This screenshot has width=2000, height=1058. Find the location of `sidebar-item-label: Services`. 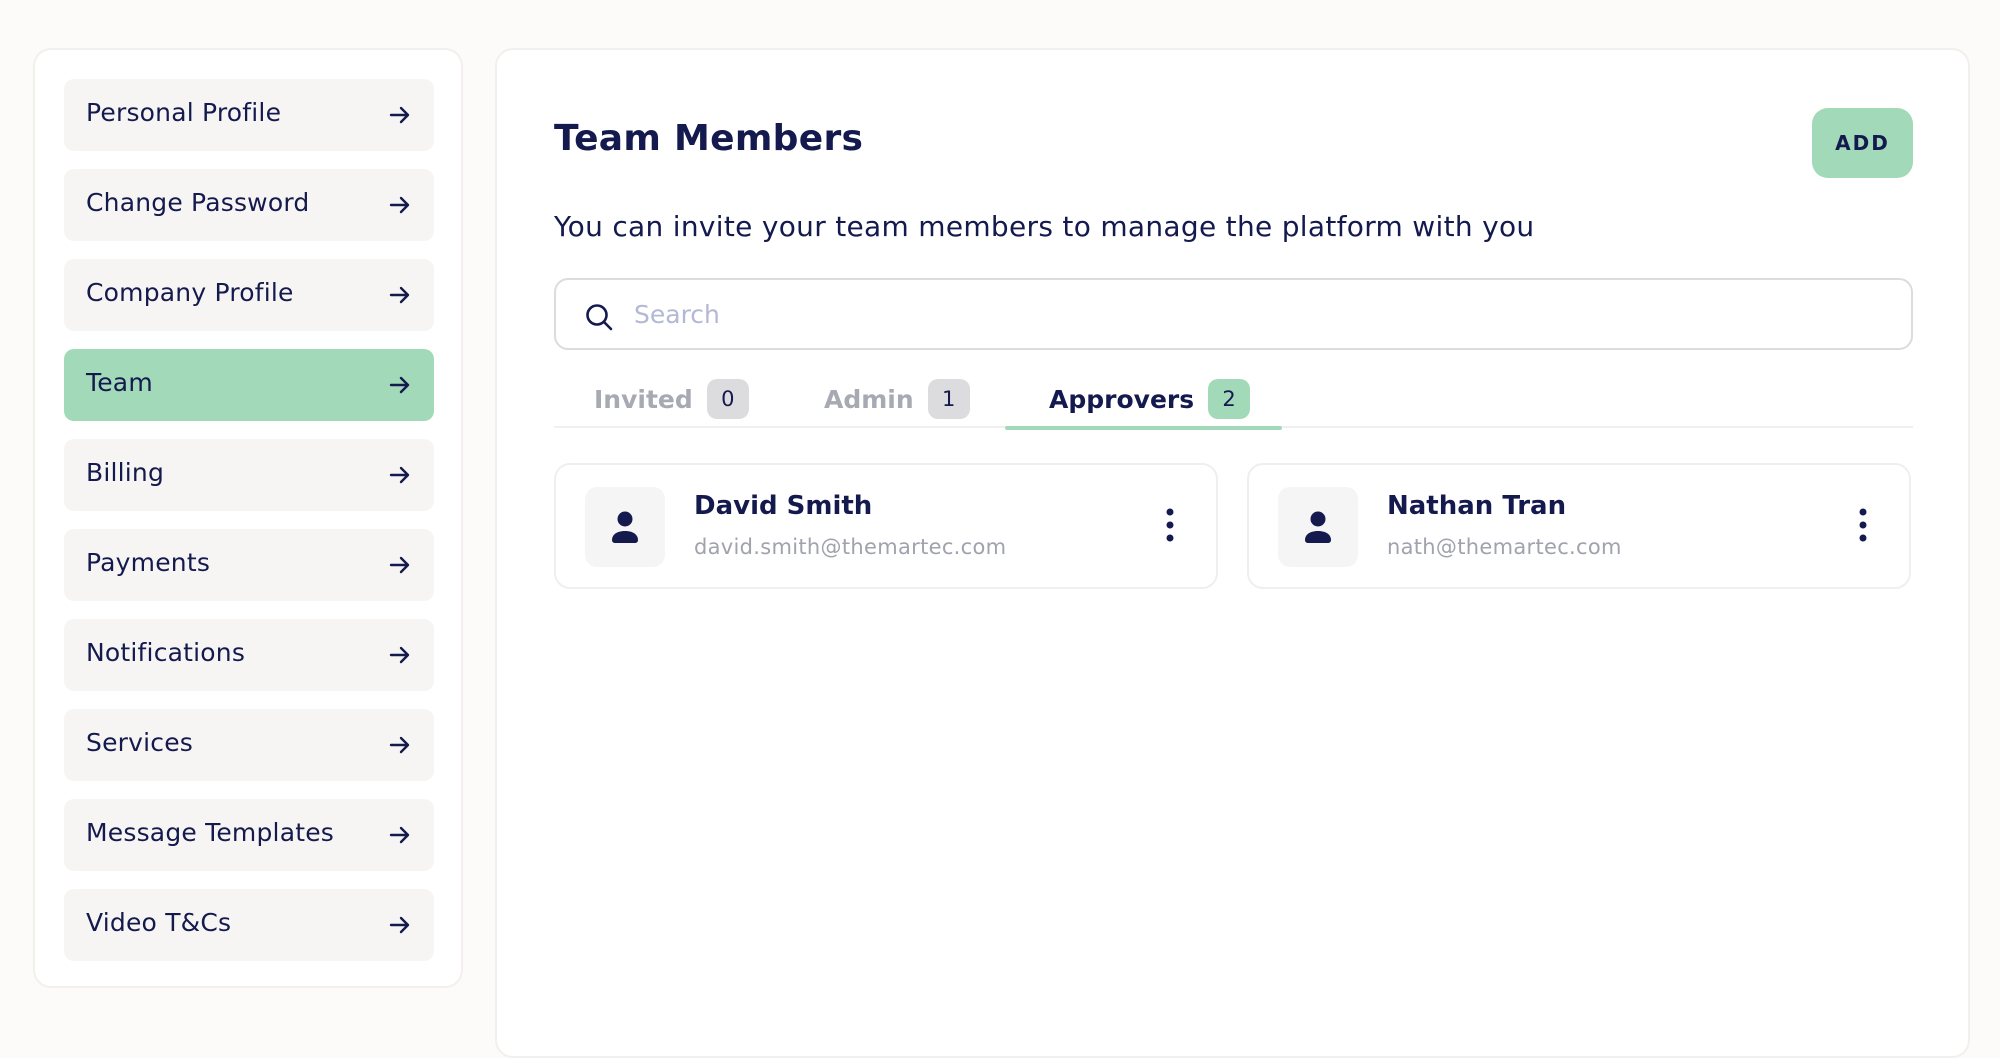

sidebar-item-label: Services is located at coordinates (140, 742).